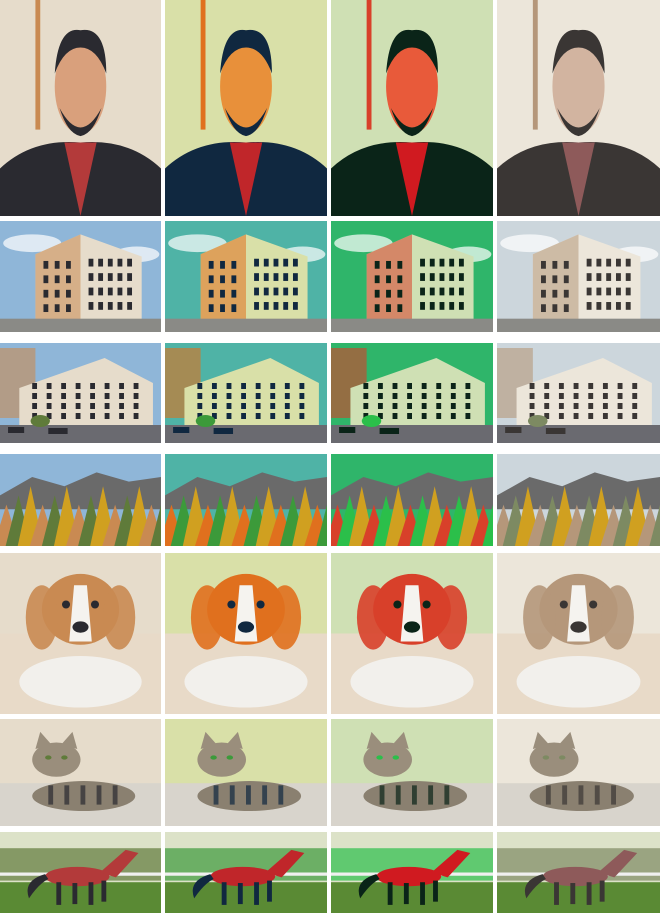  What do you see at coordinates (246, 108) in the screenshot?
I see `image-portrait-style-vivid` at bounding box center [246, 108].